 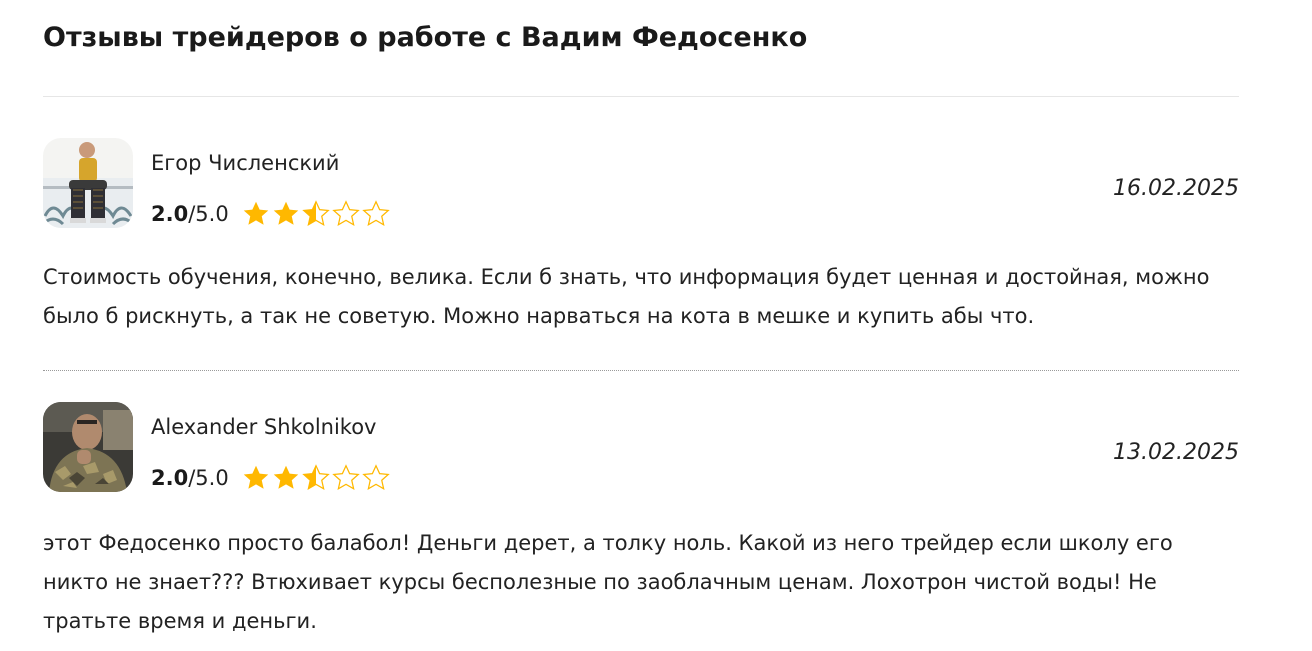 What do you see at coordinates (1176, 188) in the screenshot?
I see `review-date: 16.02.2025` at bounding box center [1176, 188].